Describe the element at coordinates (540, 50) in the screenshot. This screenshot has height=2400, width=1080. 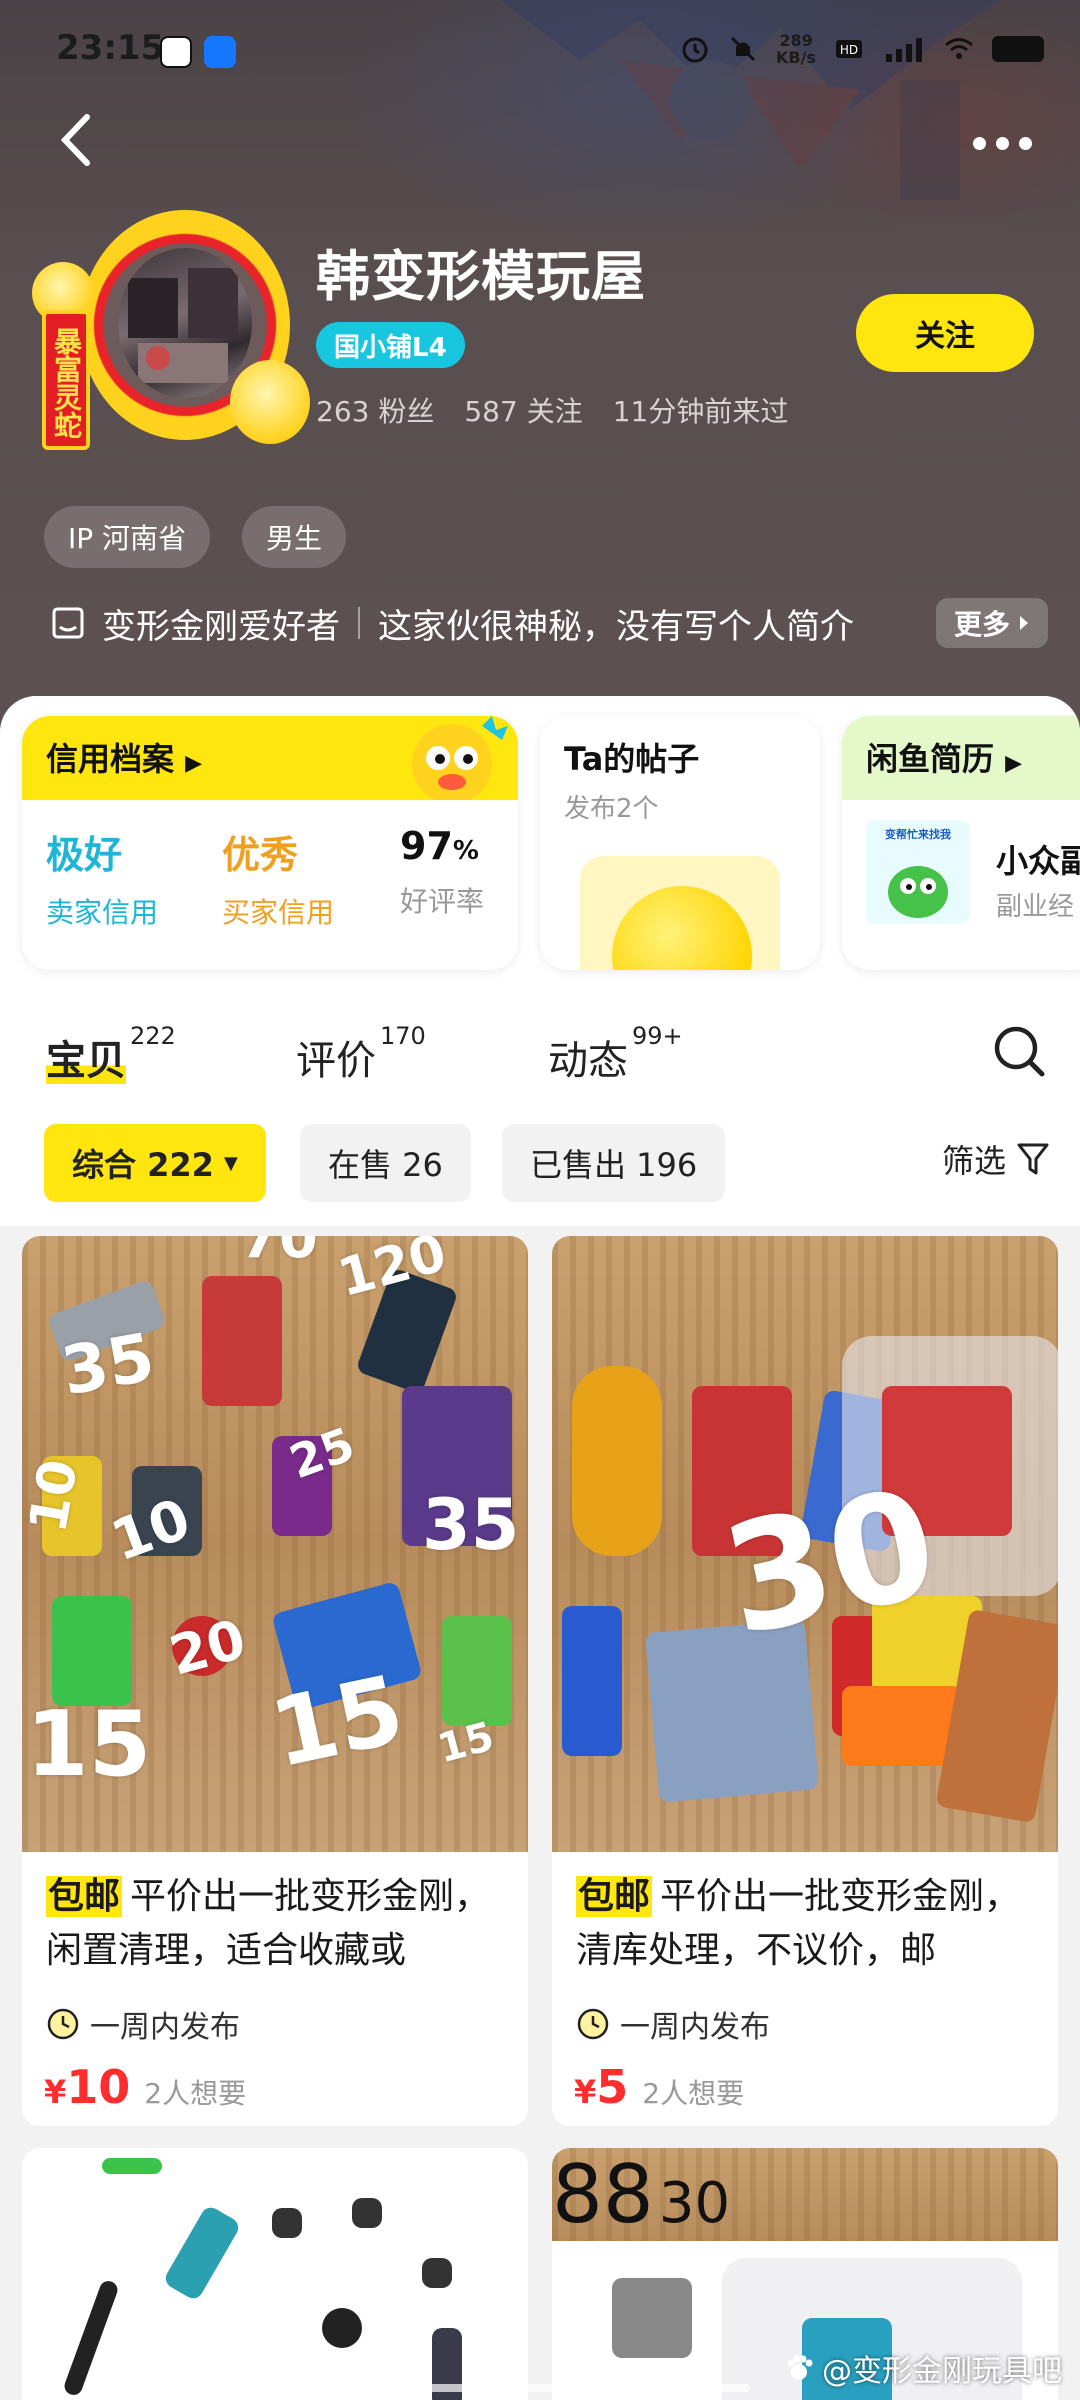
I see `status-bar: 23:15 289 KB/s HD` at that location.